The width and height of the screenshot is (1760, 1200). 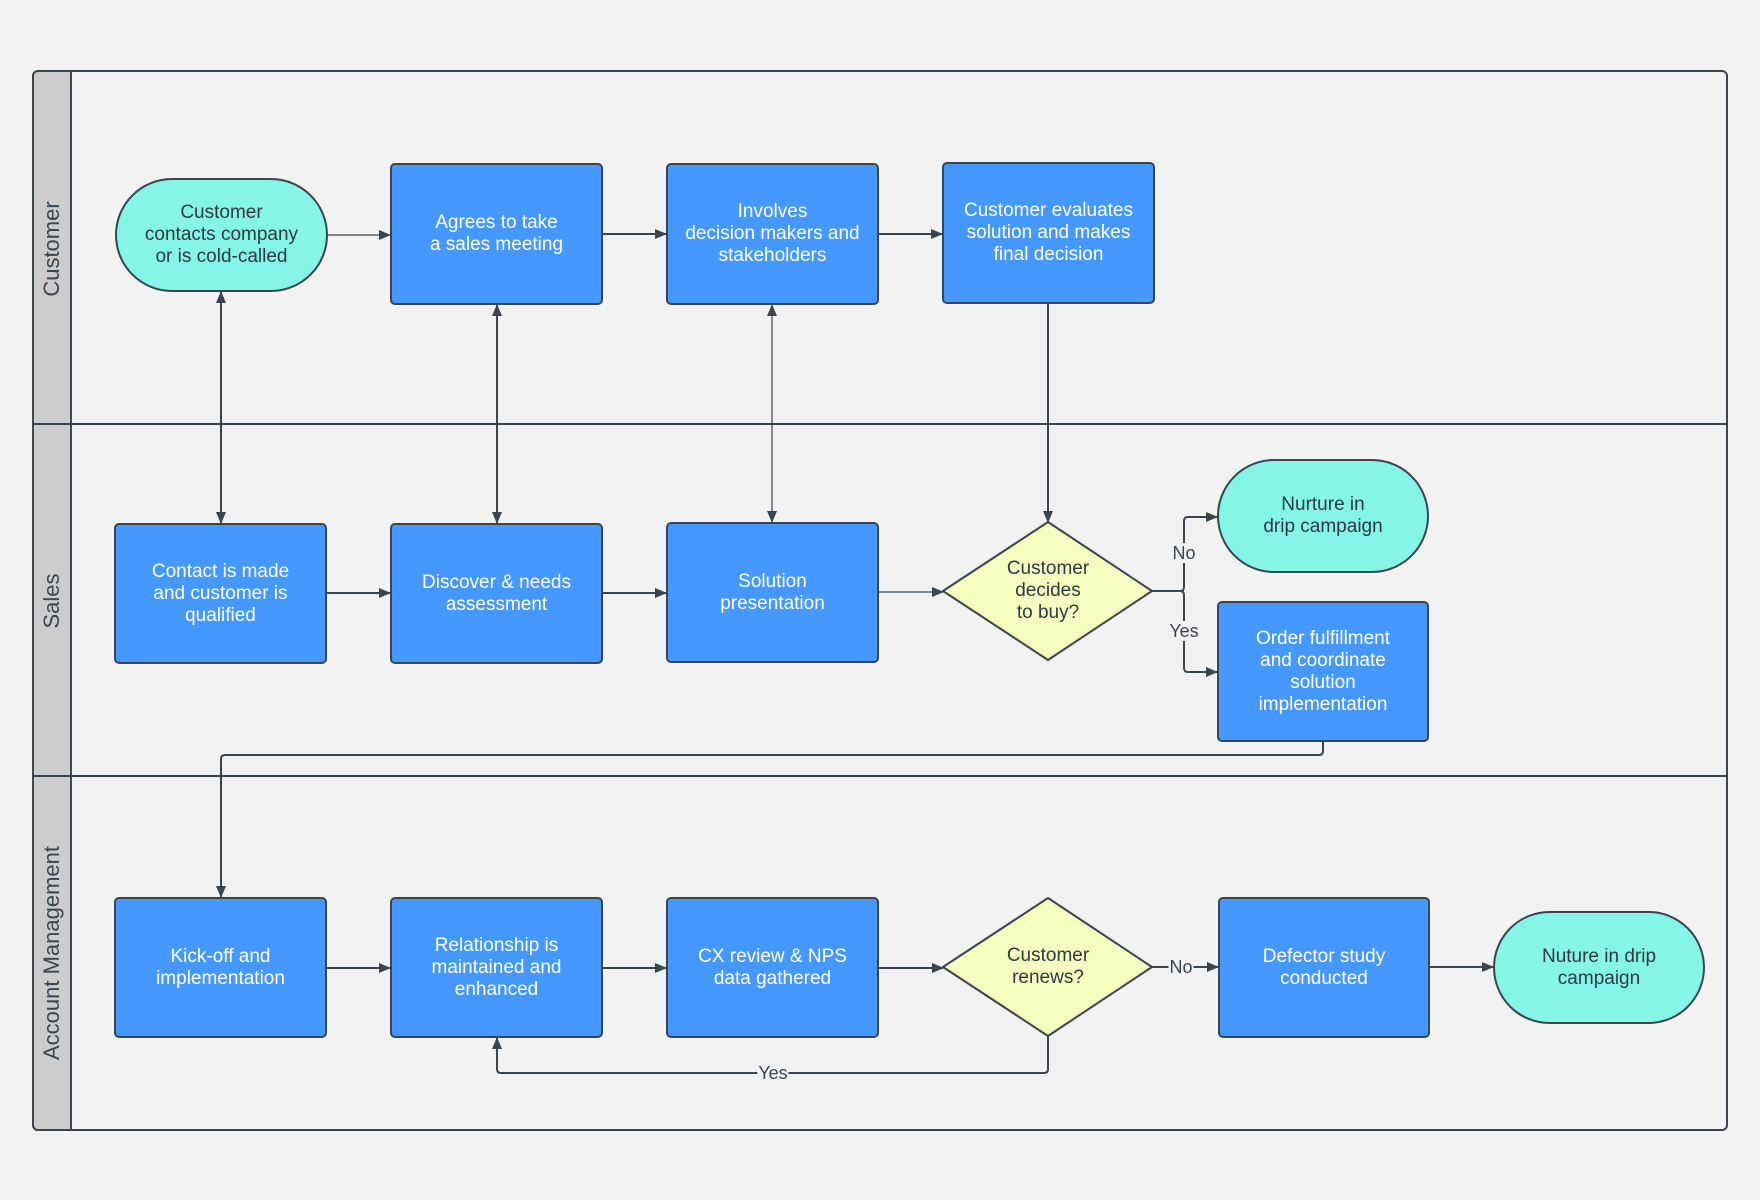 I want to click on node-label: Defector study conducted, so click(x=1324, y=967).